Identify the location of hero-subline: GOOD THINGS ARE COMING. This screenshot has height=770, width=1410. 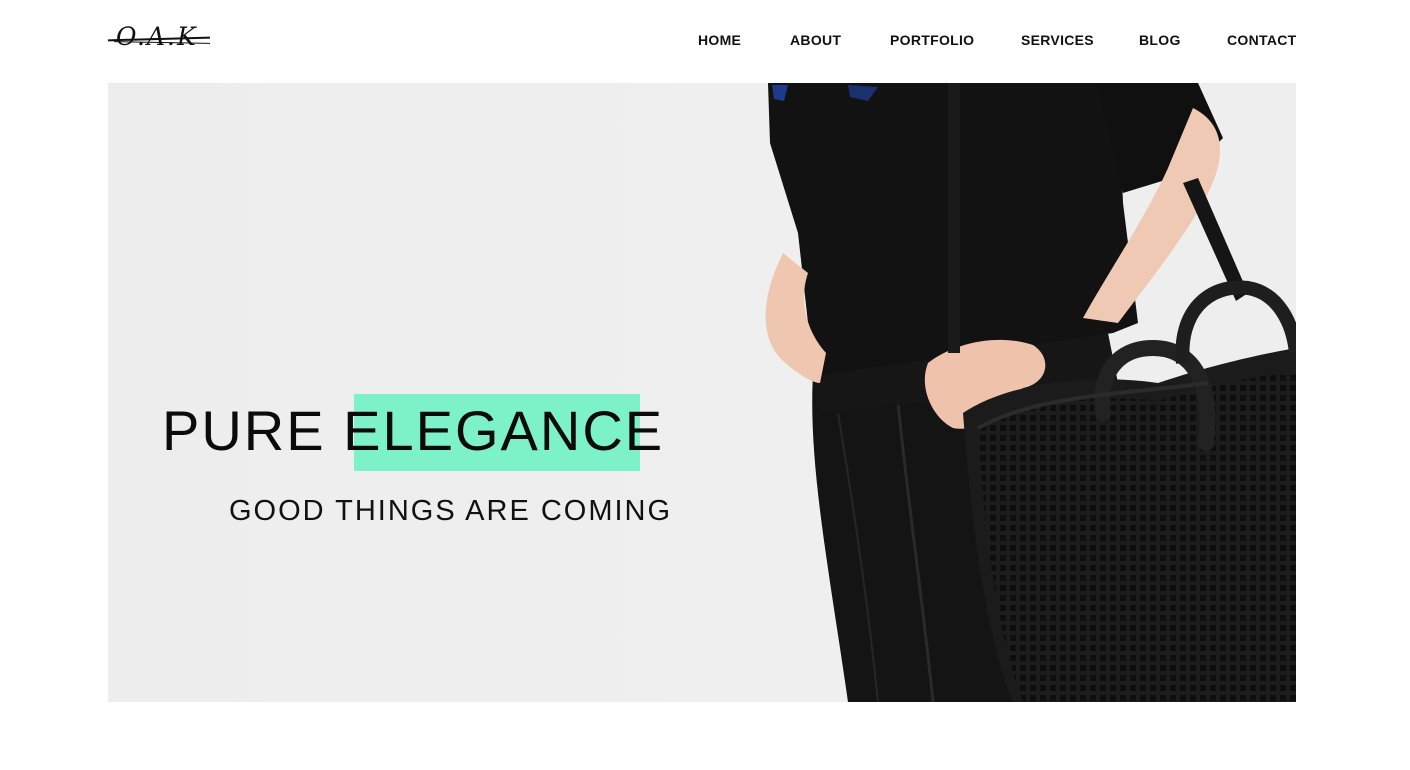
(451, 511).